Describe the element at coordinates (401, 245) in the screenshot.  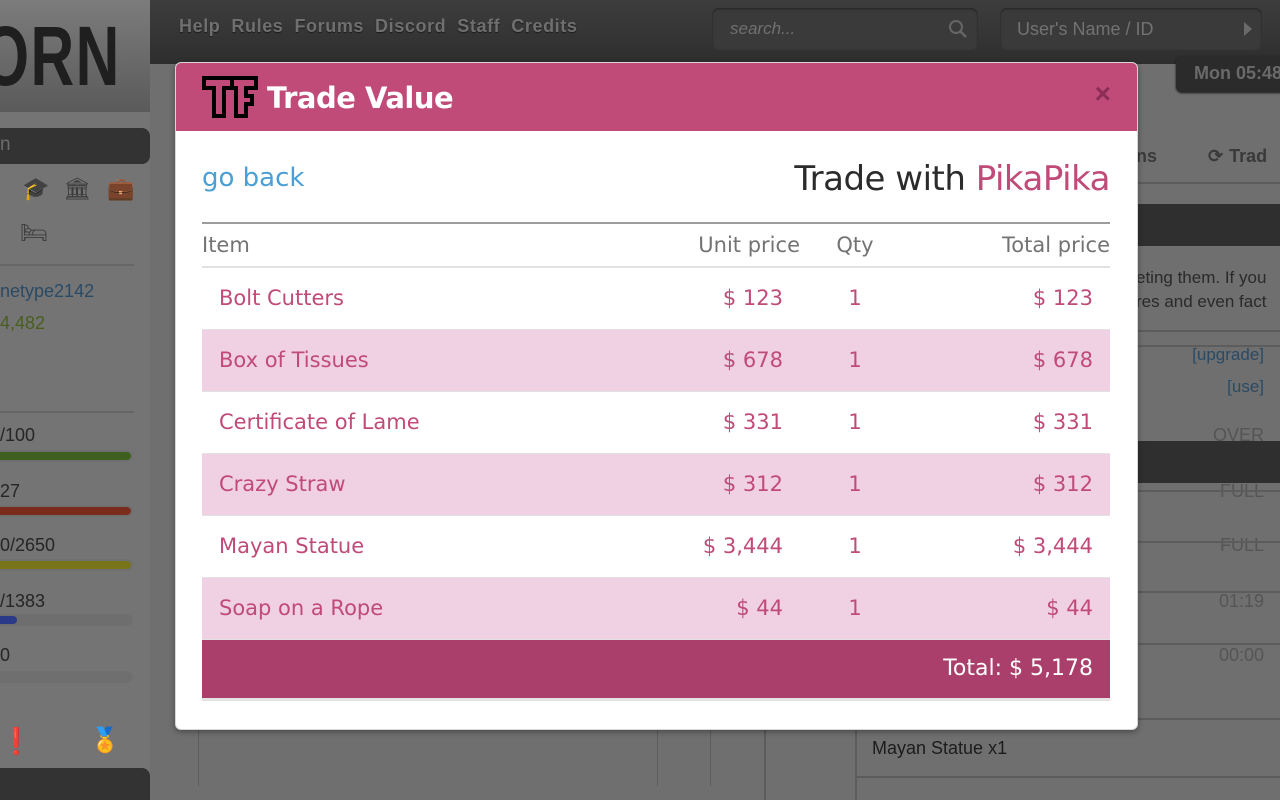
I see `column-header-item: Item` at that location.